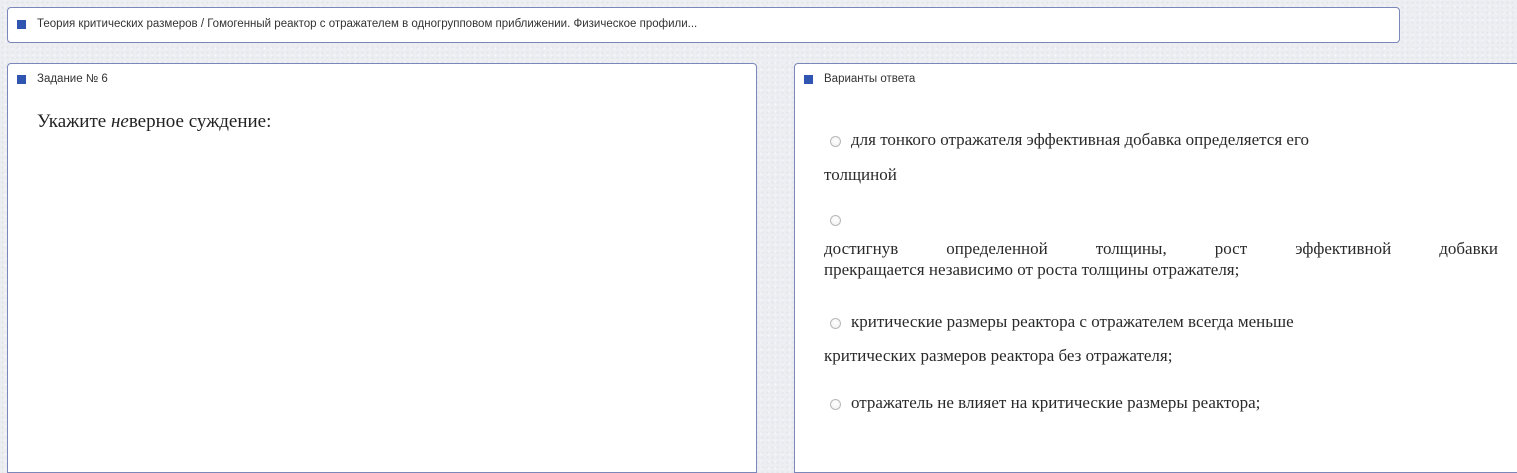 This screenshot has width=1517, height=473. What do you see at coordinates (200, 121) in the screenshot?
I see `question-text-end: верное суждение:` at bounding box center [200, 121].